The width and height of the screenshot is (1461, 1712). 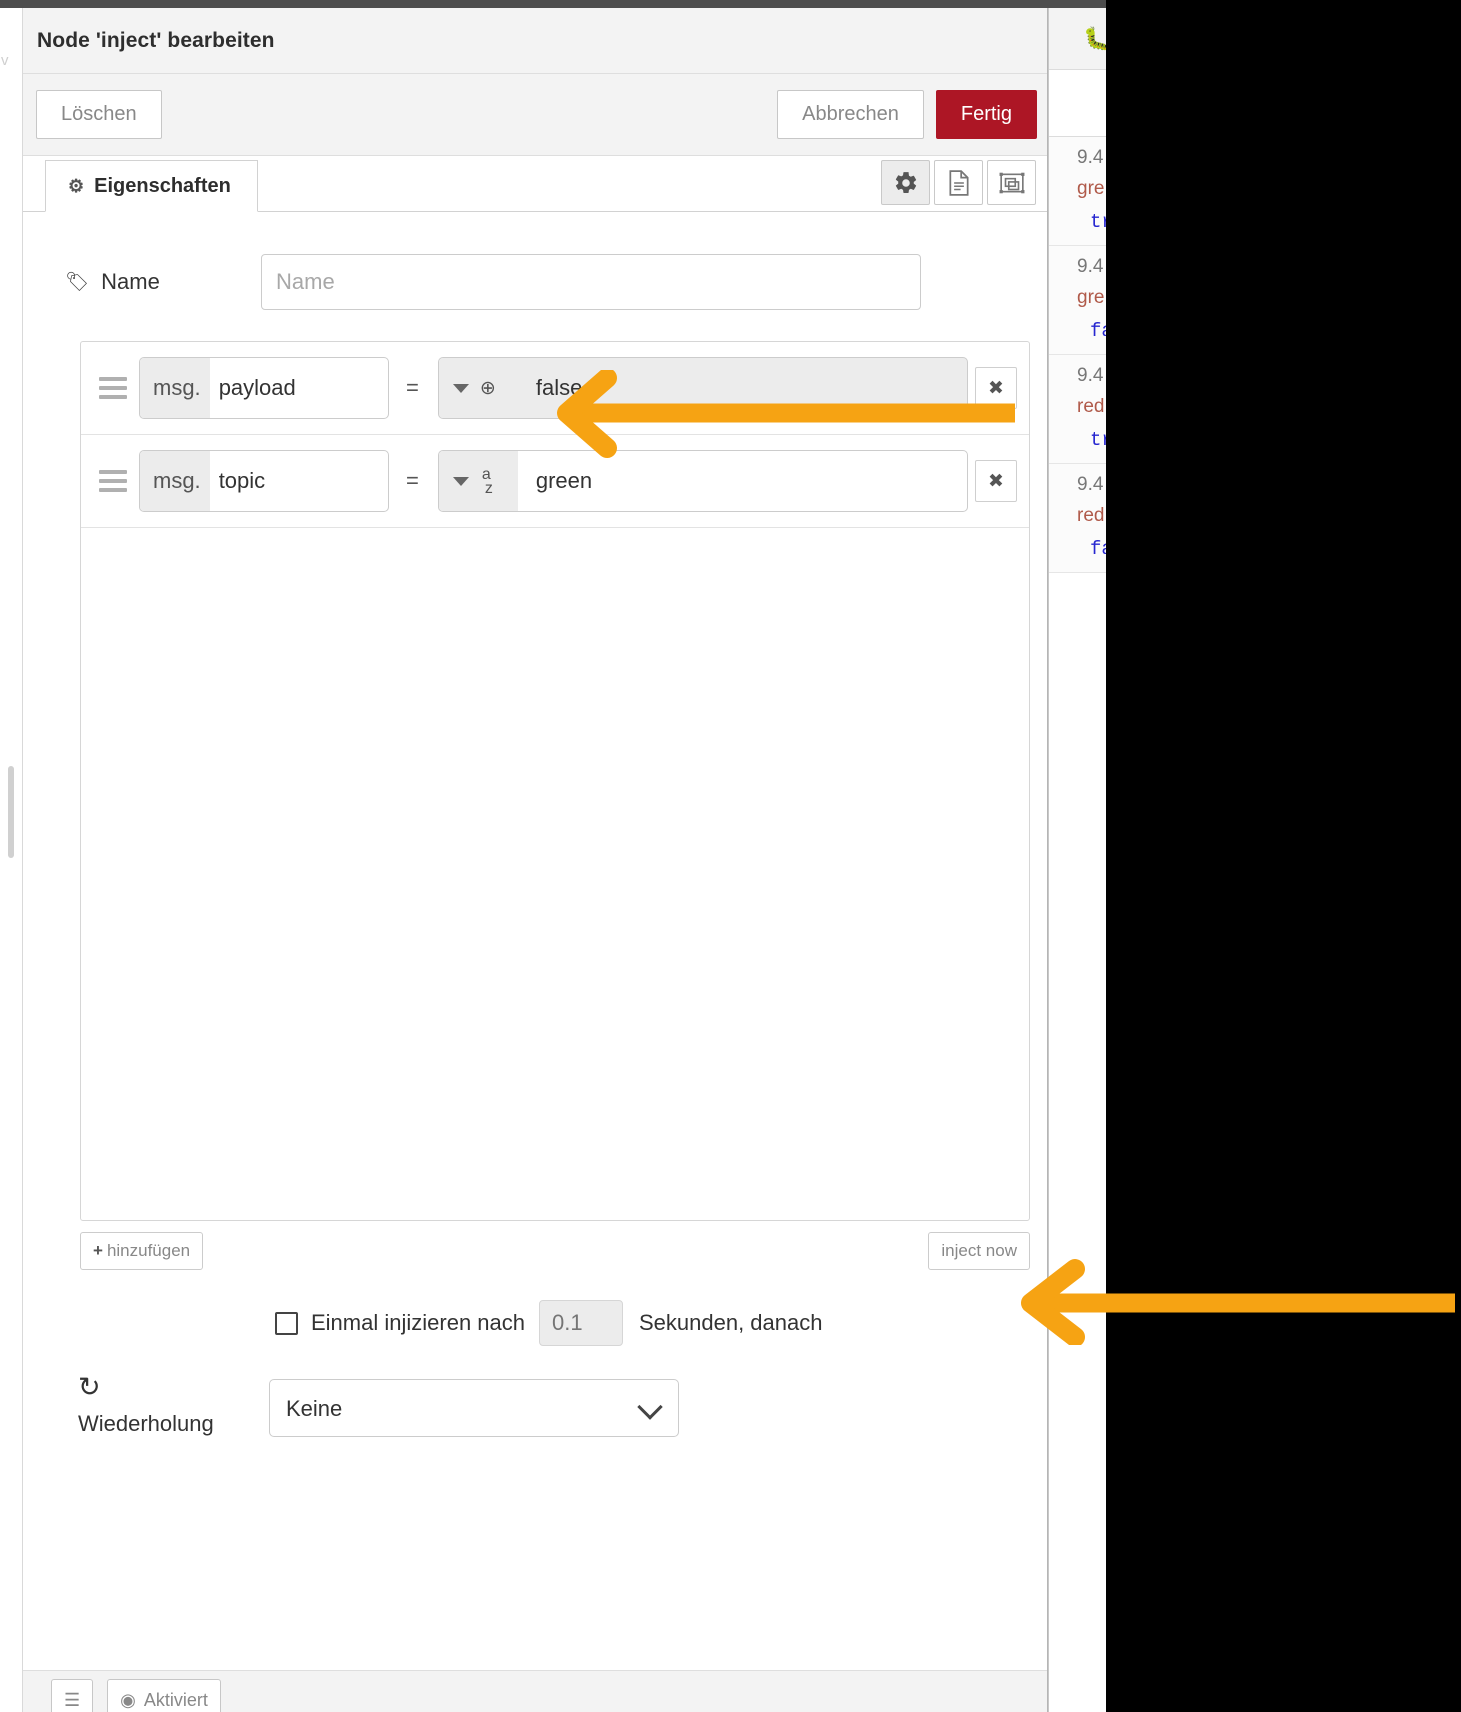 I want to click on description-icon-button, so click(x=958, y=182).